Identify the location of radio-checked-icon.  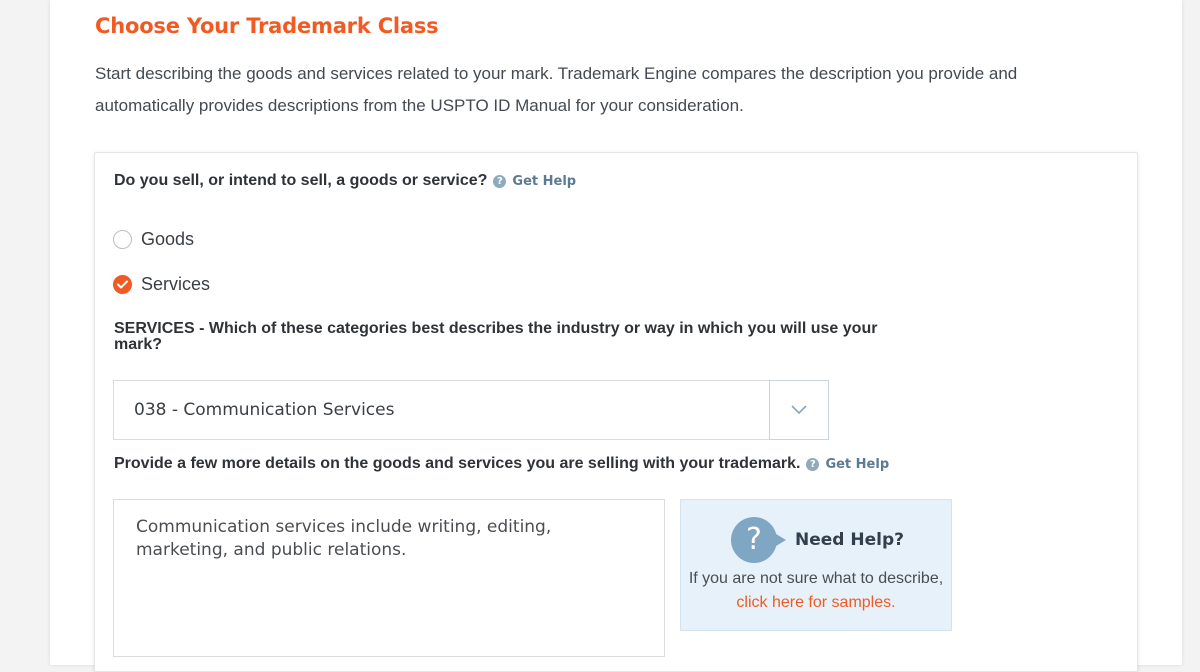
(122, 284).